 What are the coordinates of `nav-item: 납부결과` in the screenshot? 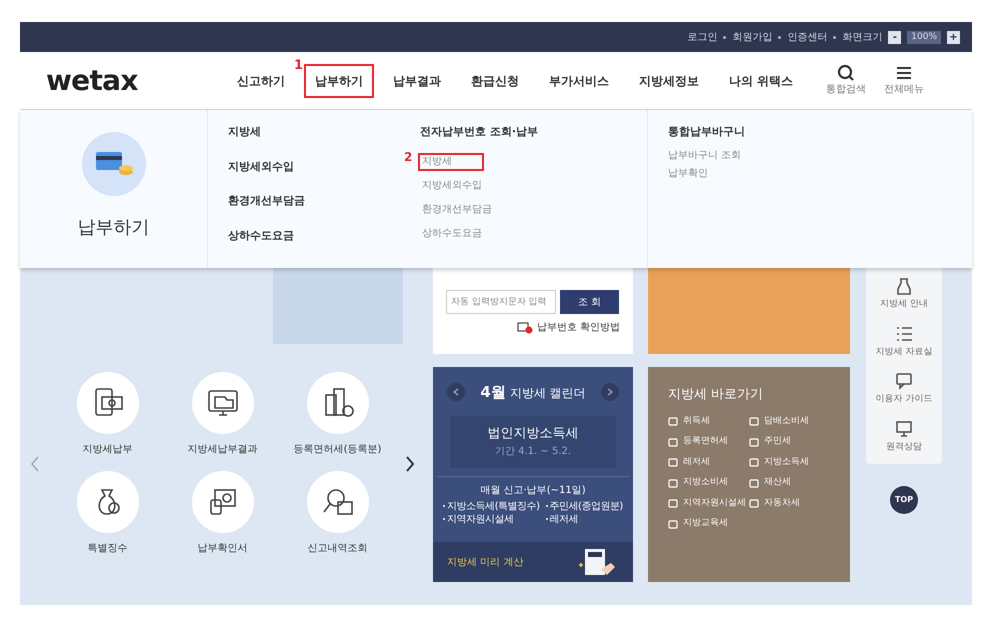 It's located at (417, 81).